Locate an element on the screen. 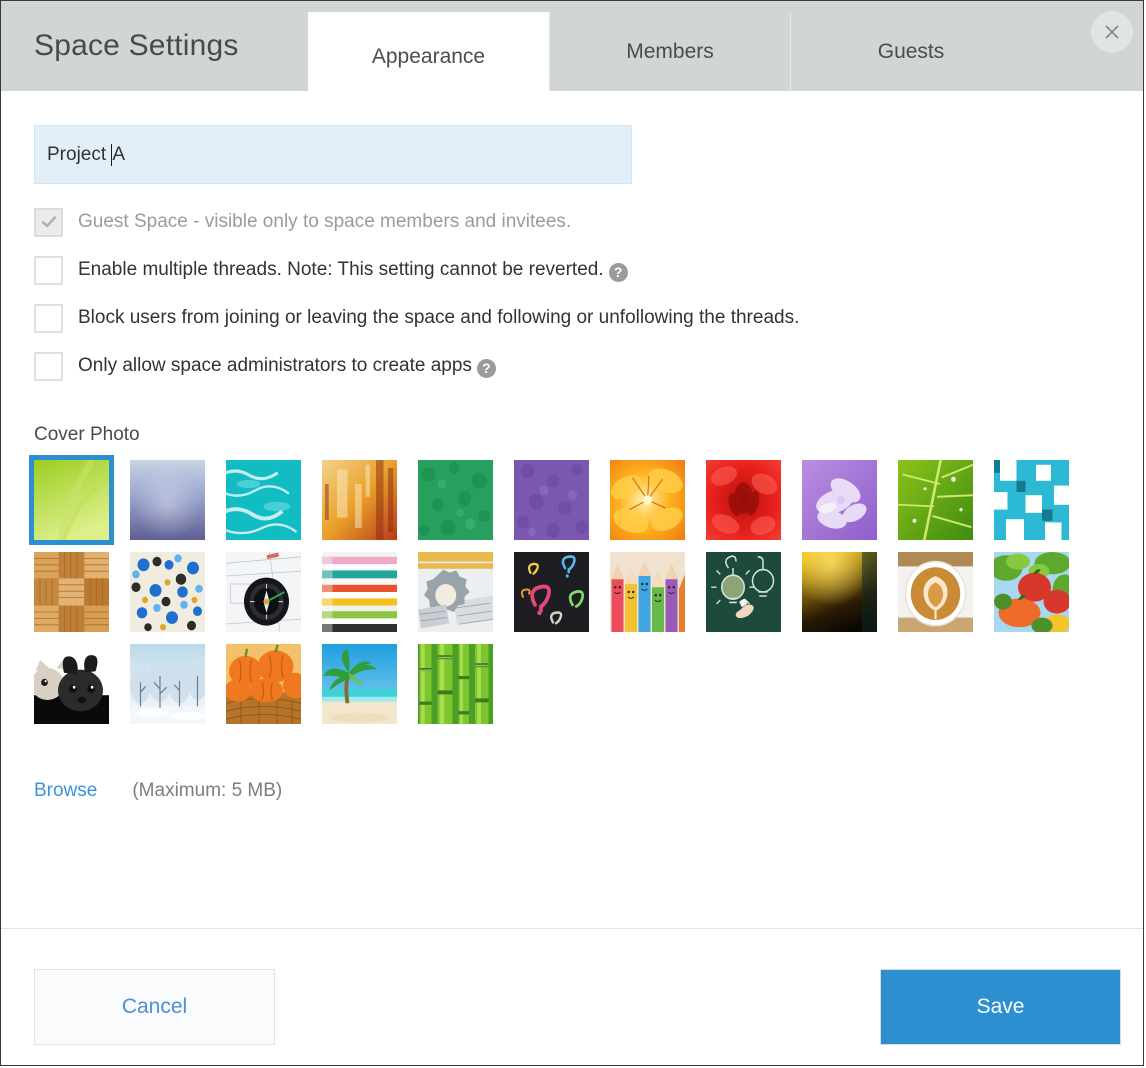 The image size is (1146, 1068). save-button-label: Save is located at coordinates (1000, 1006).